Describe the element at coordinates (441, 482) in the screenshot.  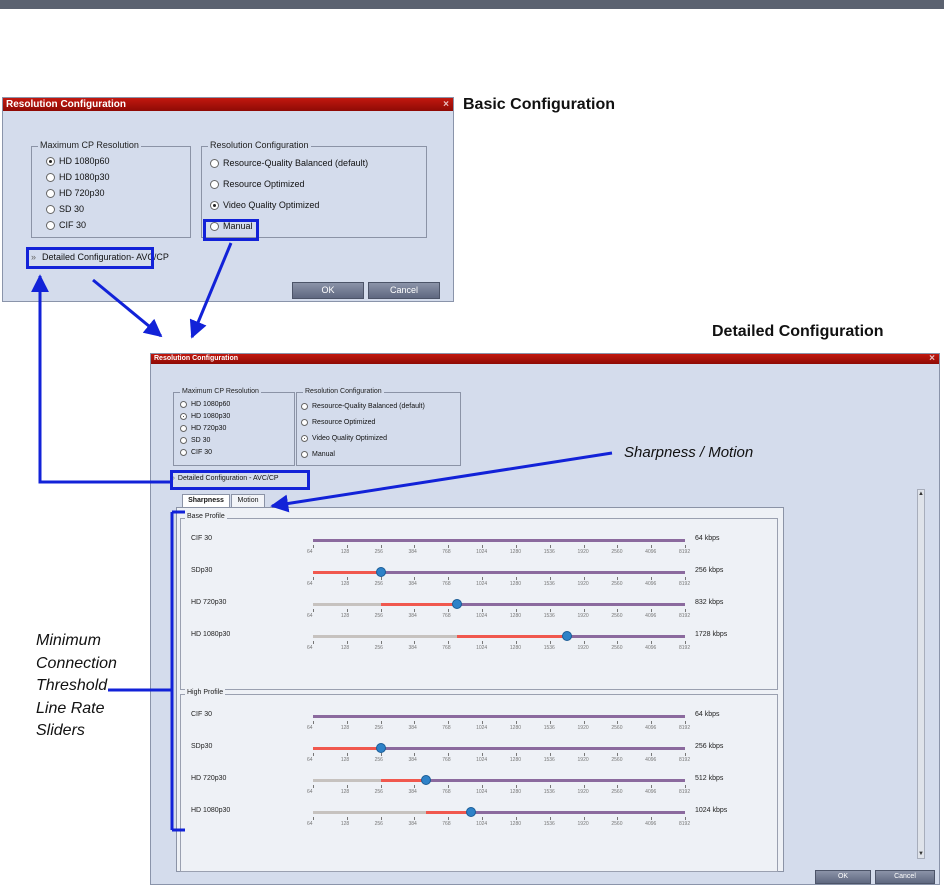
I see `arrow-sharpness-motion` at that location.